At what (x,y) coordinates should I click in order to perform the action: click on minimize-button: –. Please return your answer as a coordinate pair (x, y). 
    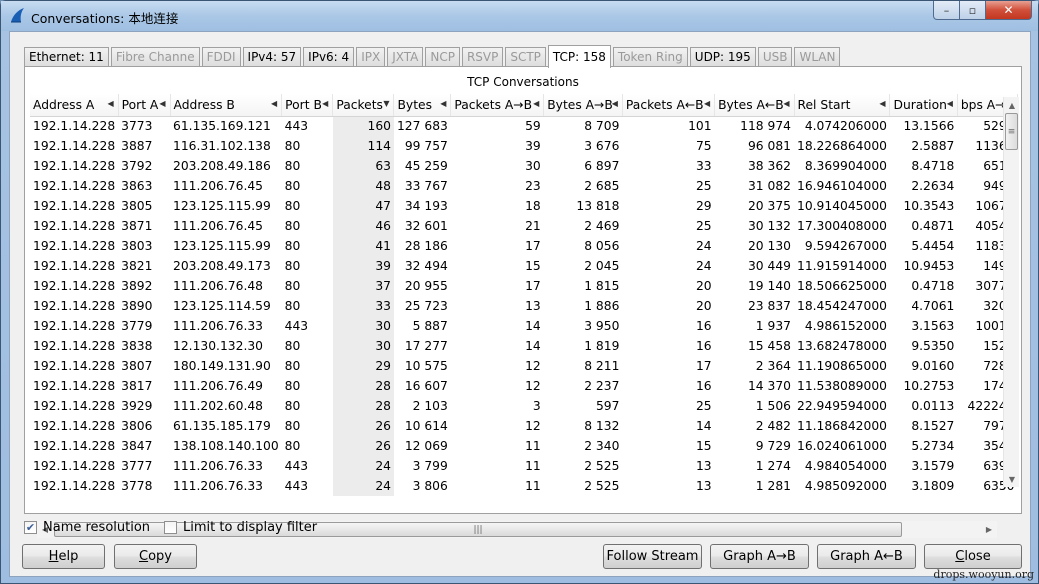
    Looking at the image, I should click on (946, 10).